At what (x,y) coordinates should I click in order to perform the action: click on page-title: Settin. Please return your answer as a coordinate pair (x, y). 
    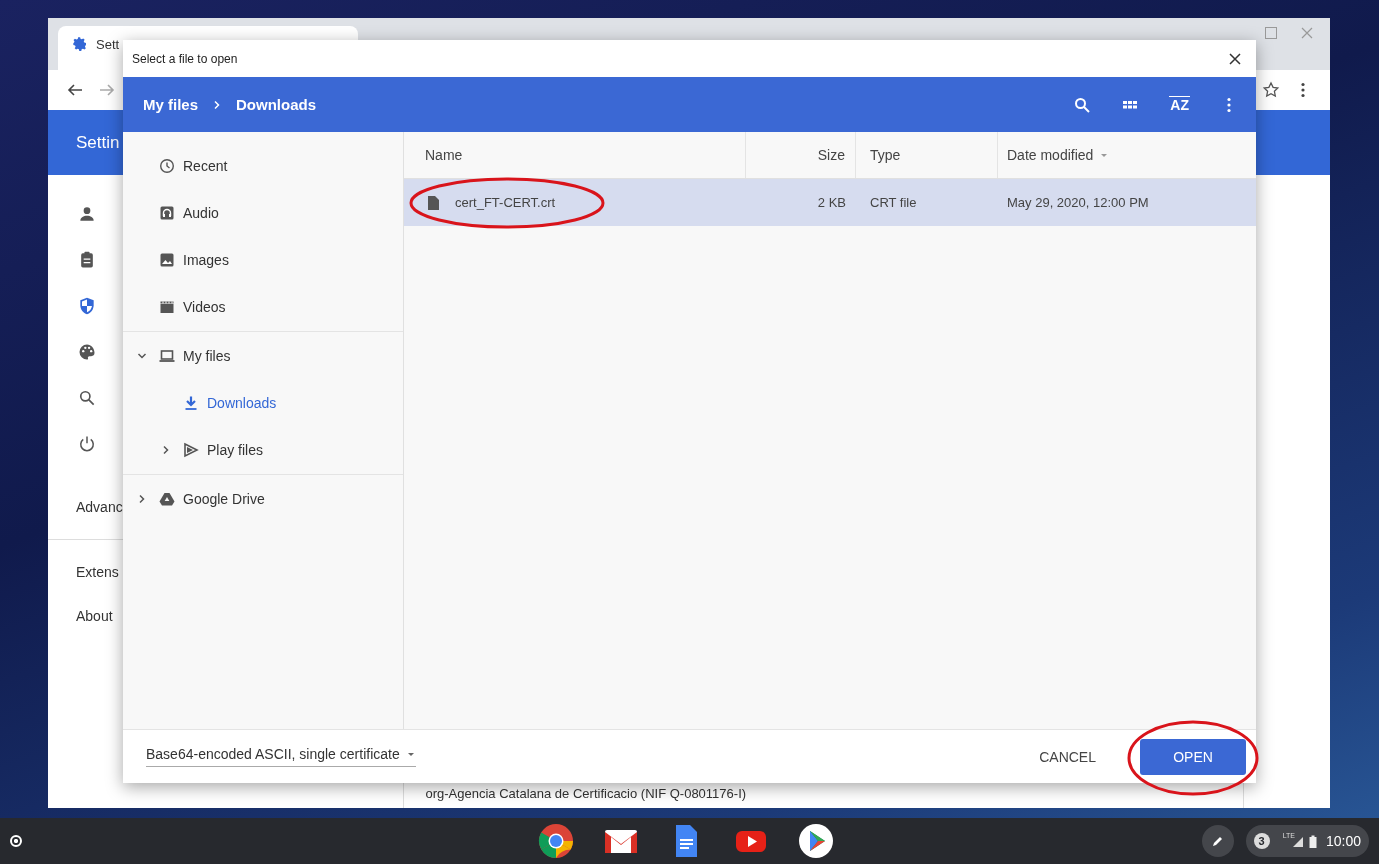
    Looking at the image, I should click on (98, 142).